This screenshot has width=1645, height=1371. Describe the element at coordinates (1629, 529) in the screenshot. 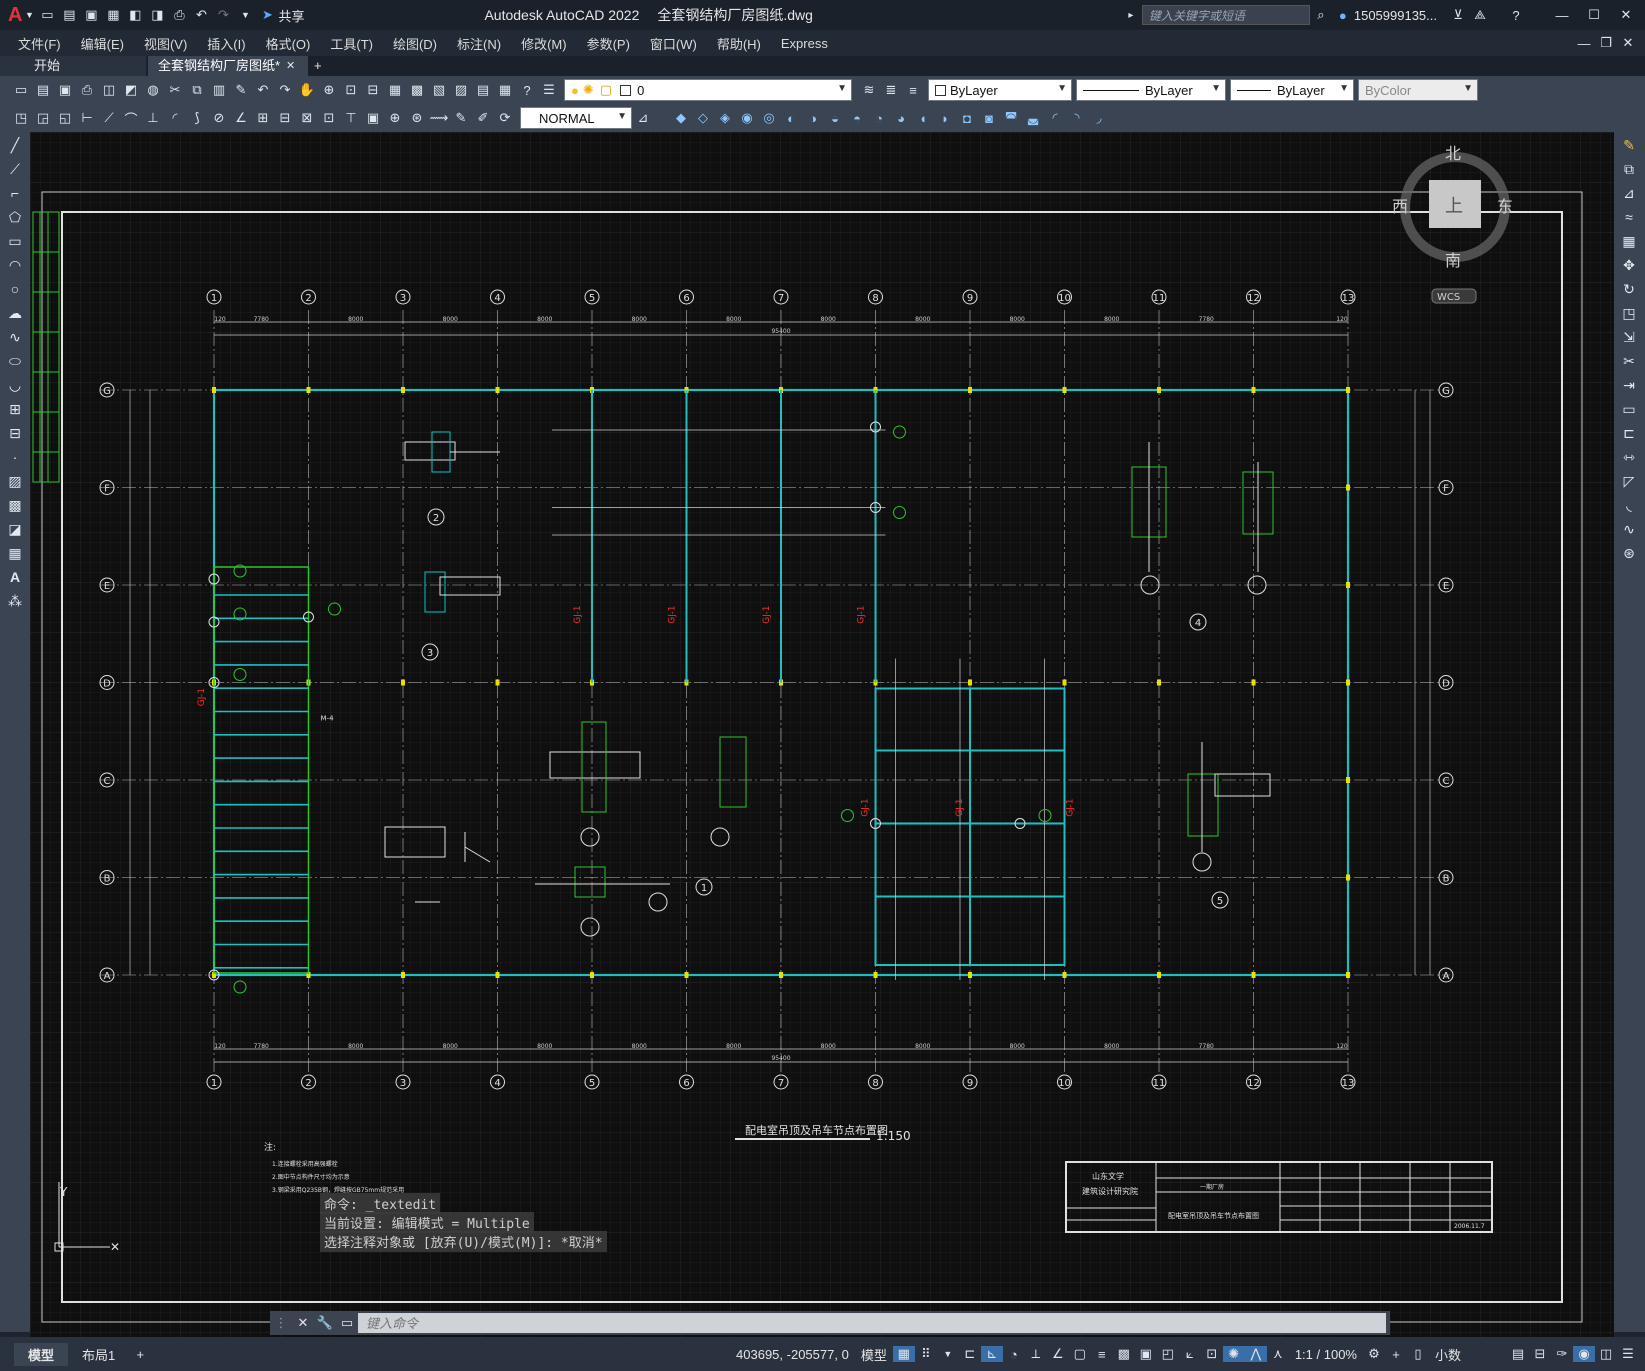

I see `blend-tool-icon: ∿` at that location.